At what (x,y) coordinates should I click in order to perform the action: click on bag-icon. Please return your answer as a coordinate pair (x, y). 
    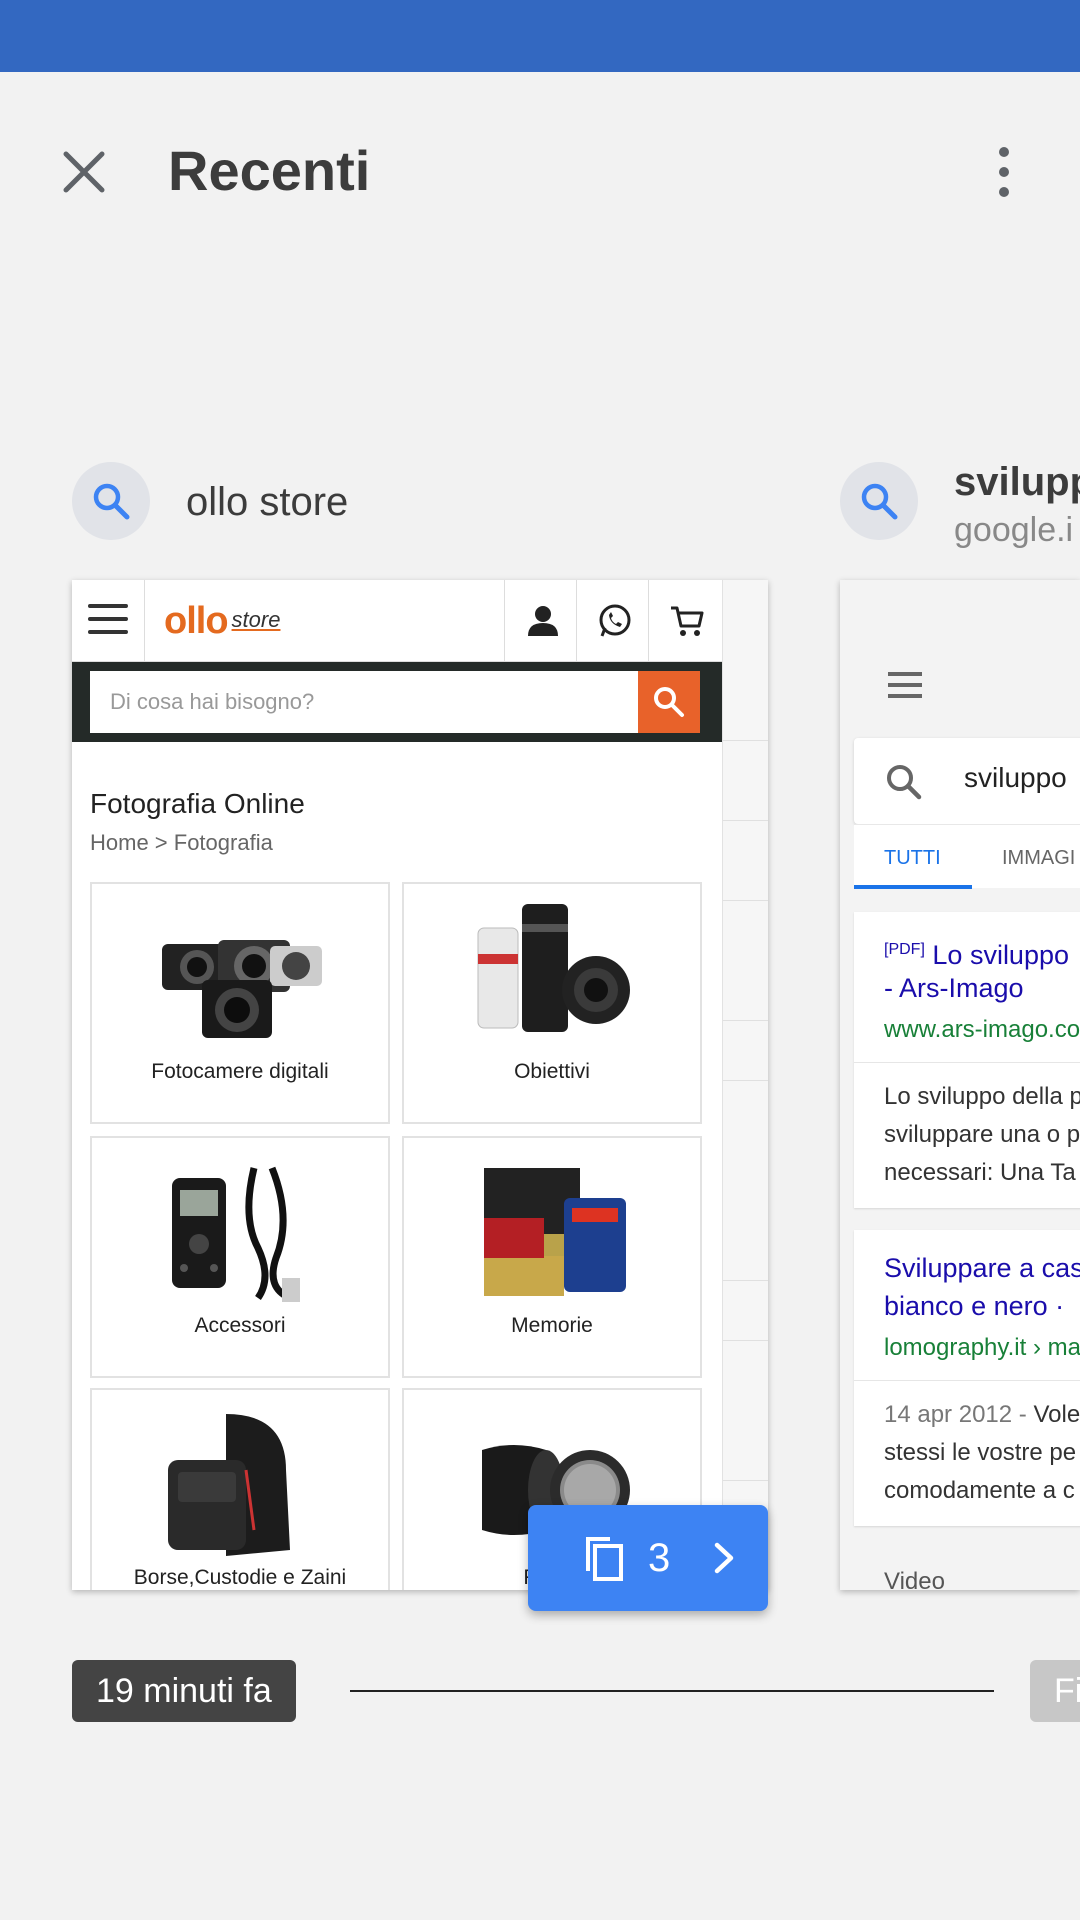
    Looking at the image, I should click on (229, 1485).